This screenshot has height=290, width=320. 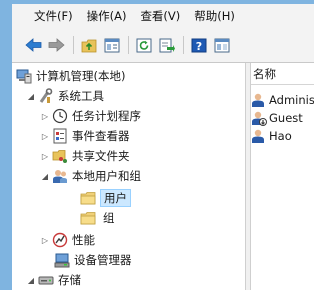 I want to click on tree-node-shared-folders: ▷ 共享文件夹, so click(x=85, y=156).